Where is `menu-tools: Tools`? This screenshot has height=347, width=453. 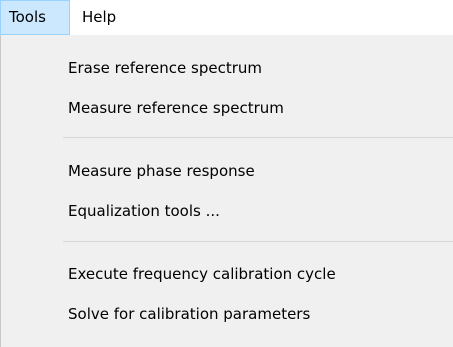
menu-tools: Tools is located at coordinates (35, 17).